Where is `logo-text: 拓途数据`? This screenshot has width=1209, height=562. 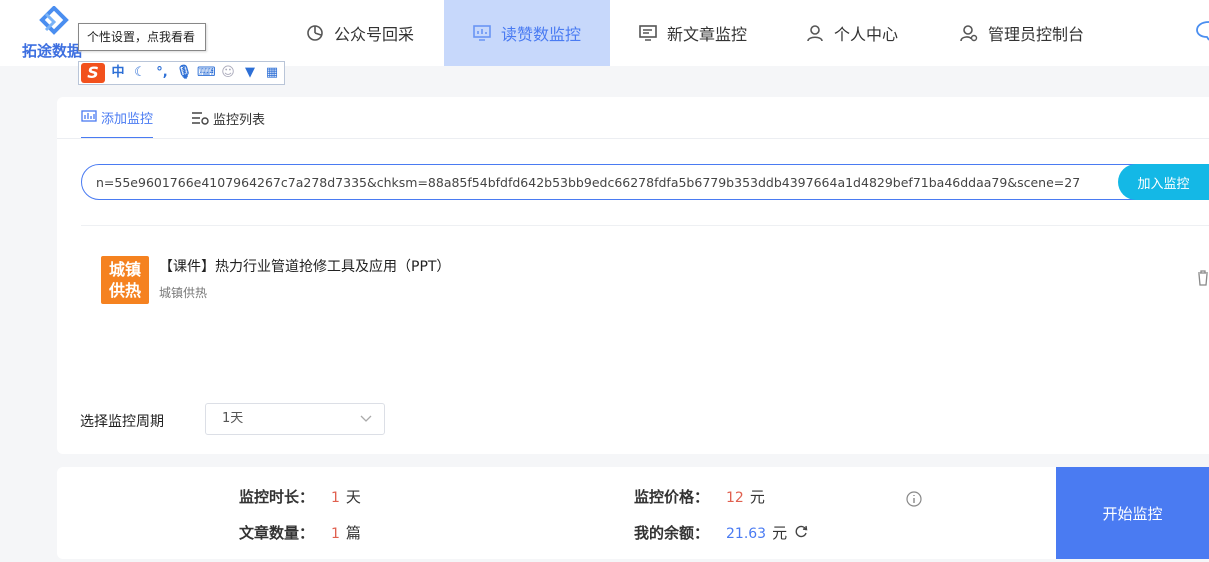
logo-text: 拓途数据 is located at coordinates (52, 51).